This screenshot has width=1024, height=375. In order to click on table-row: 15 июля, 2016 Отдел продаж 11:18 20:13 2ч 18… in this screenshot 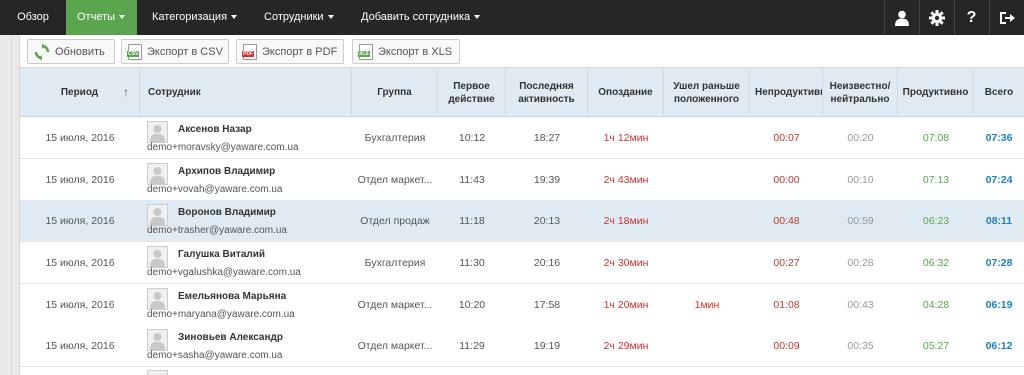, I will do `click(522, 221)`.